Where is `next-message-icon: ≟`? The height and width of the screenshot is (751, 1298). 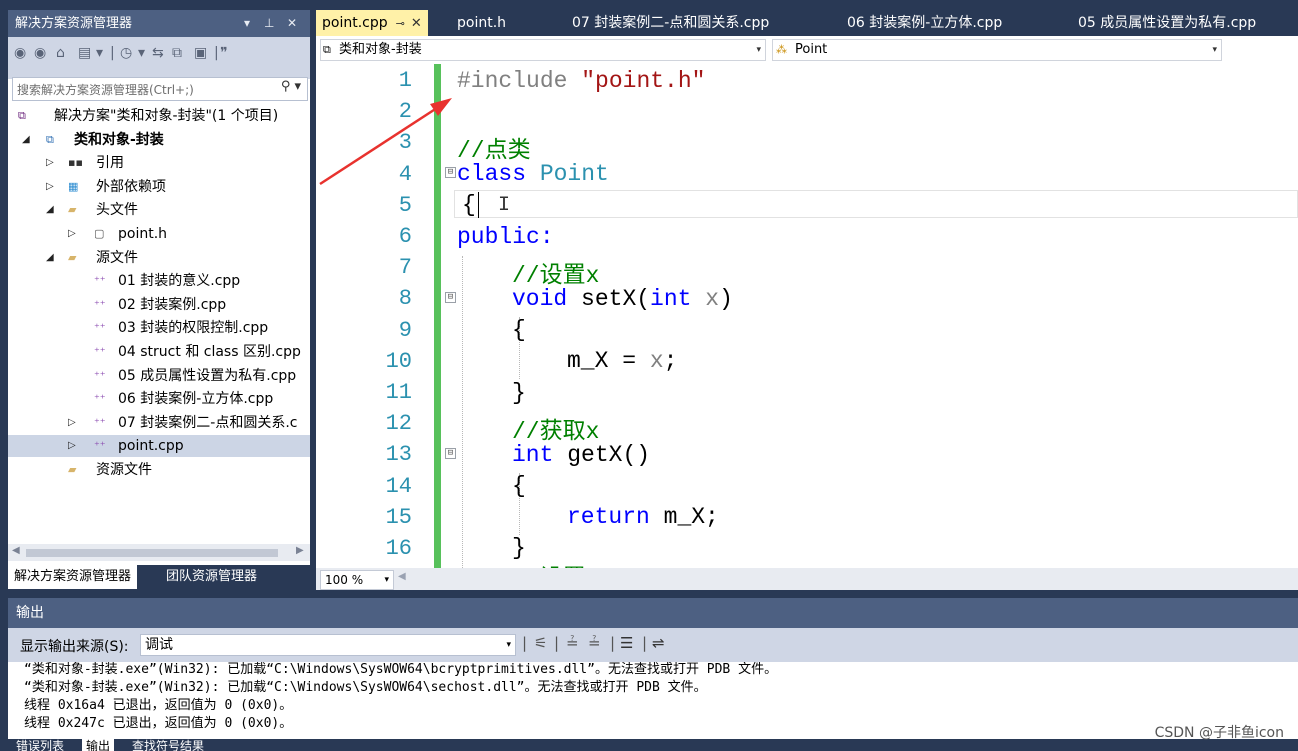
next-message-icon: ≟ is located at coordinates (594, 643).